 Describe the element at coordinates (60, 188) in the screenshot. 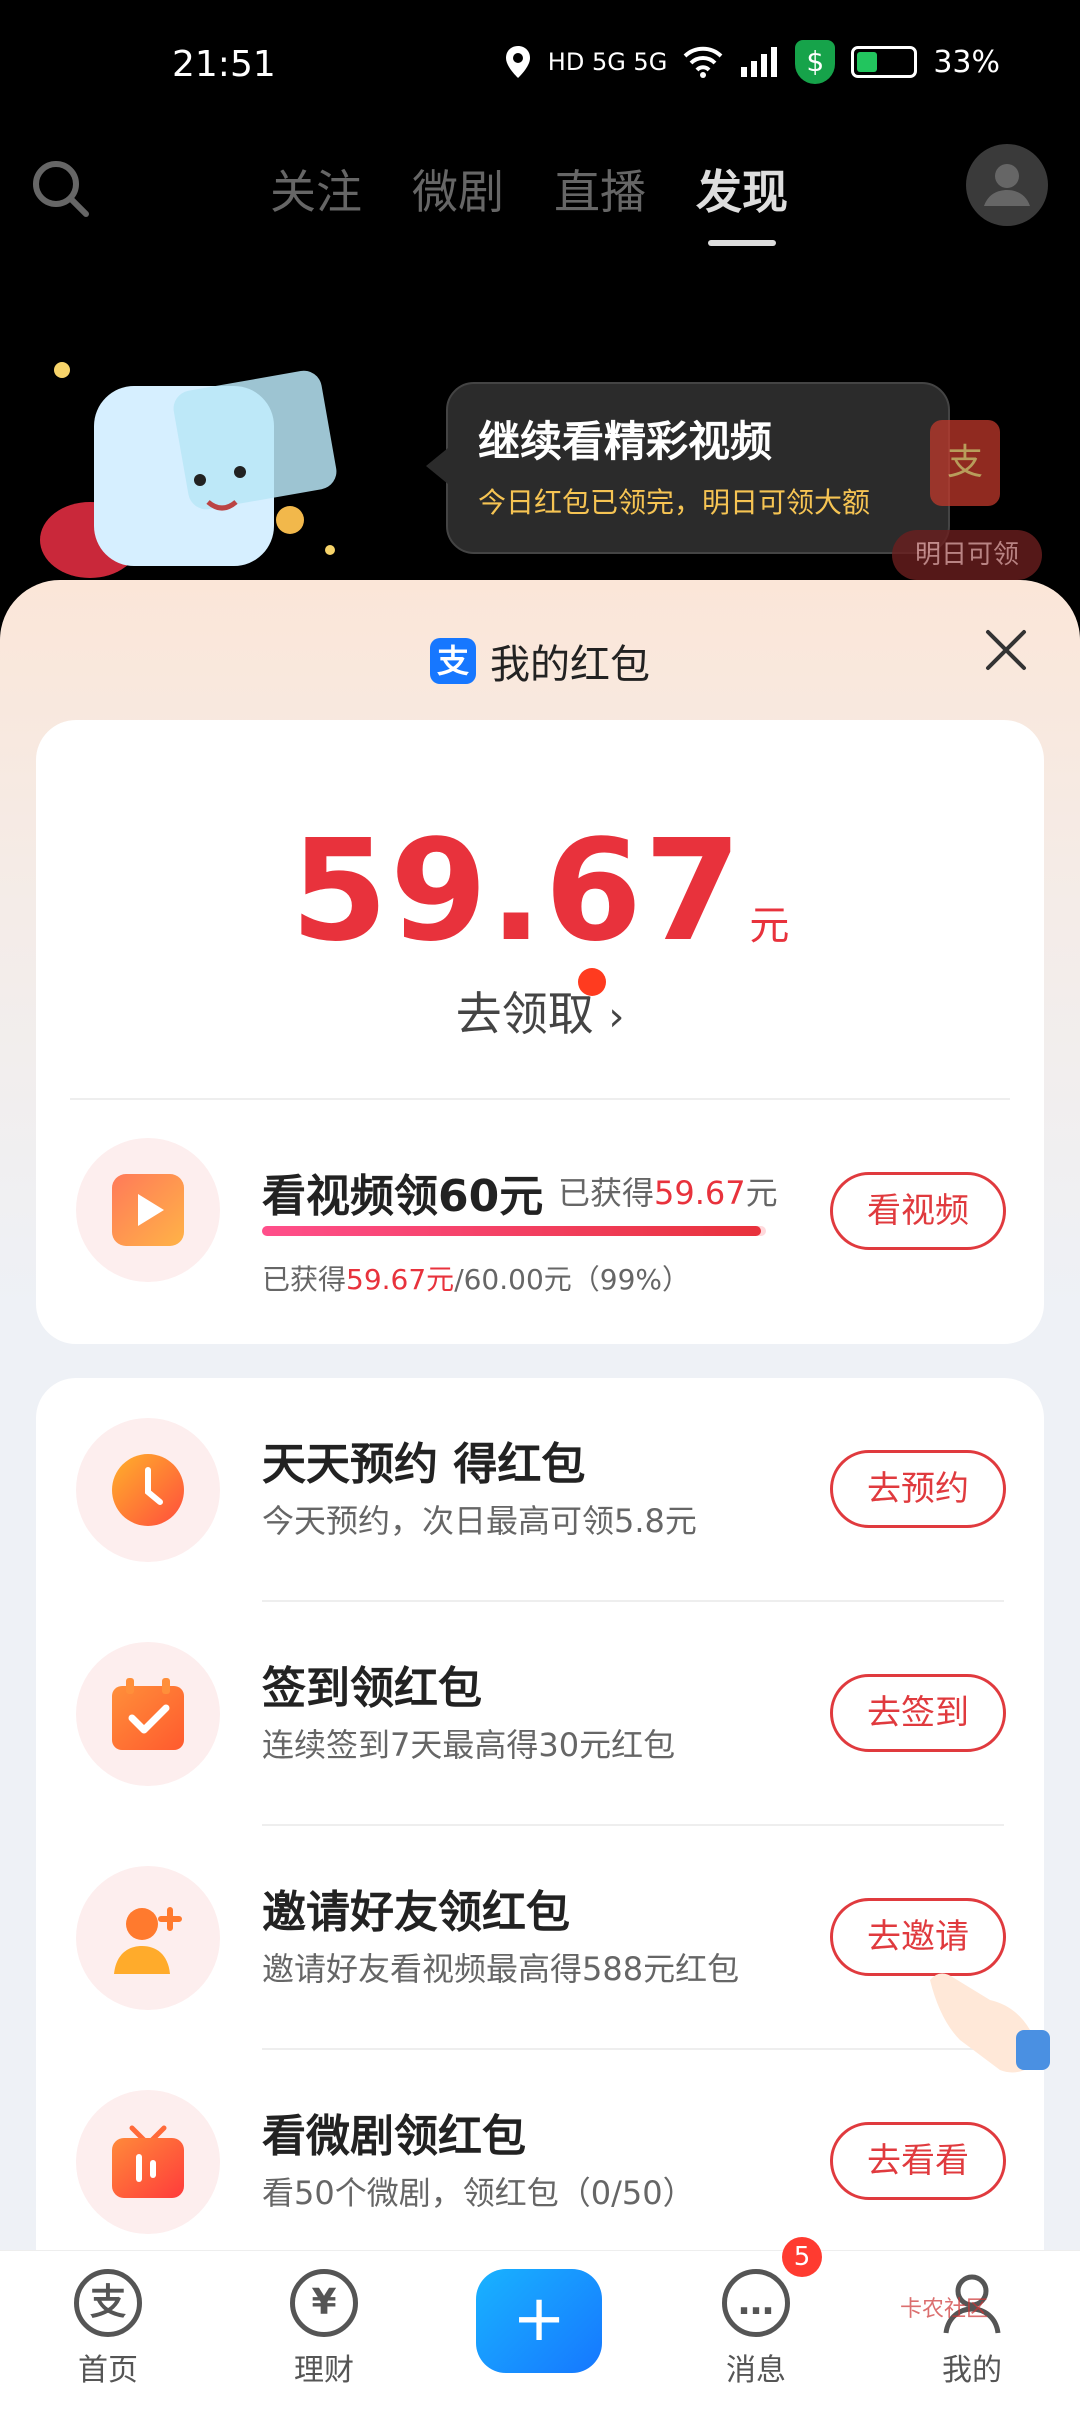

I see `search-icon` at that location.